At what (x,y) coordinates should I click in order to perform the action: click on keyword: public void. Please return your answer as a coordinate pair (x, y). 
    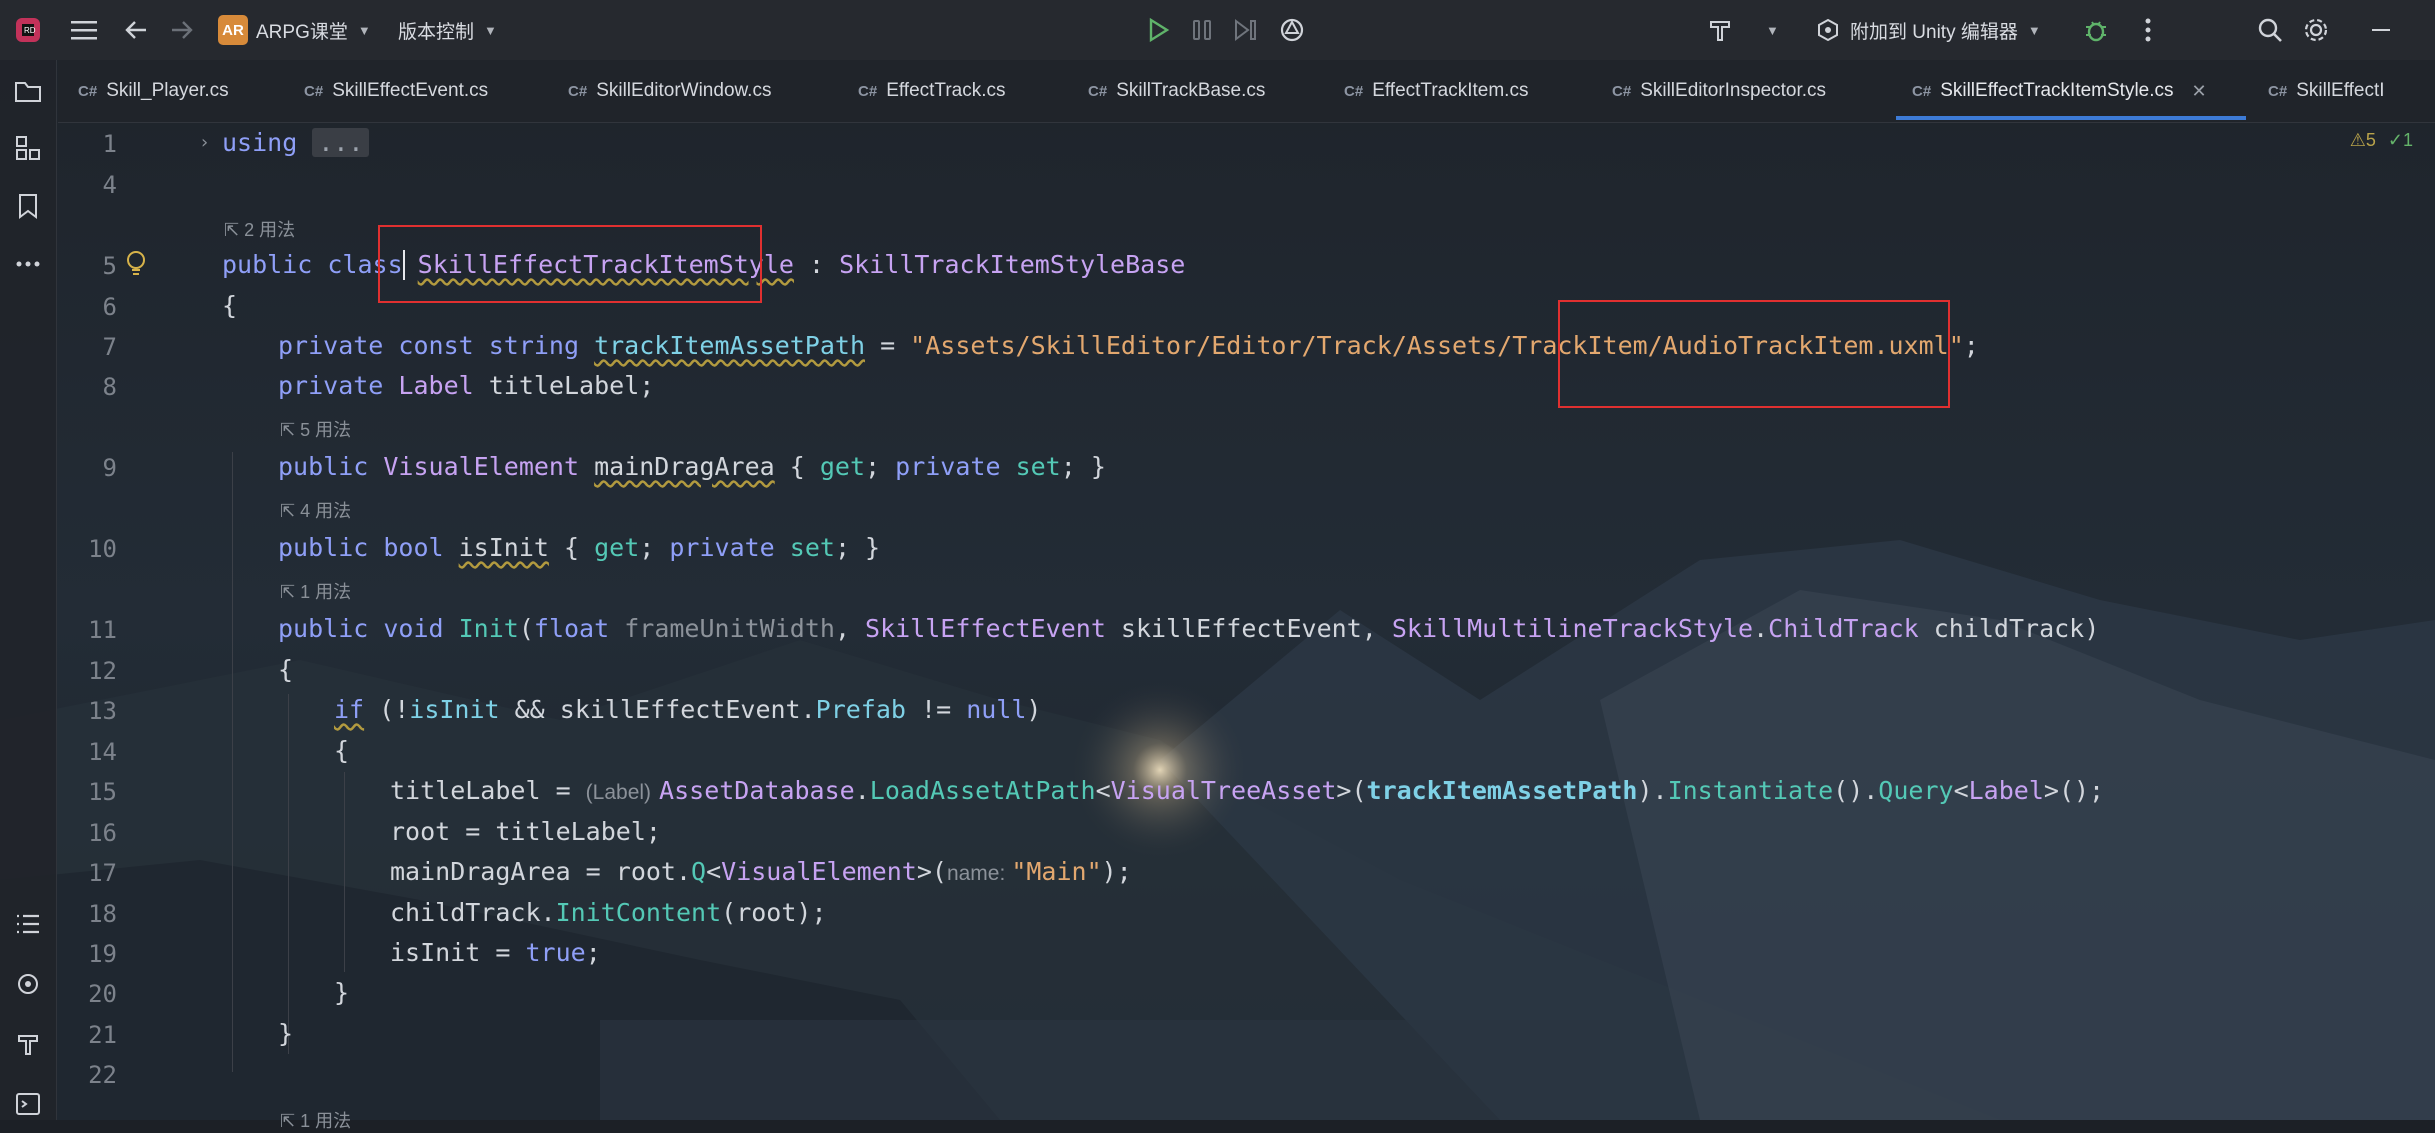
    Looking at the image, I should click on (368, 628).